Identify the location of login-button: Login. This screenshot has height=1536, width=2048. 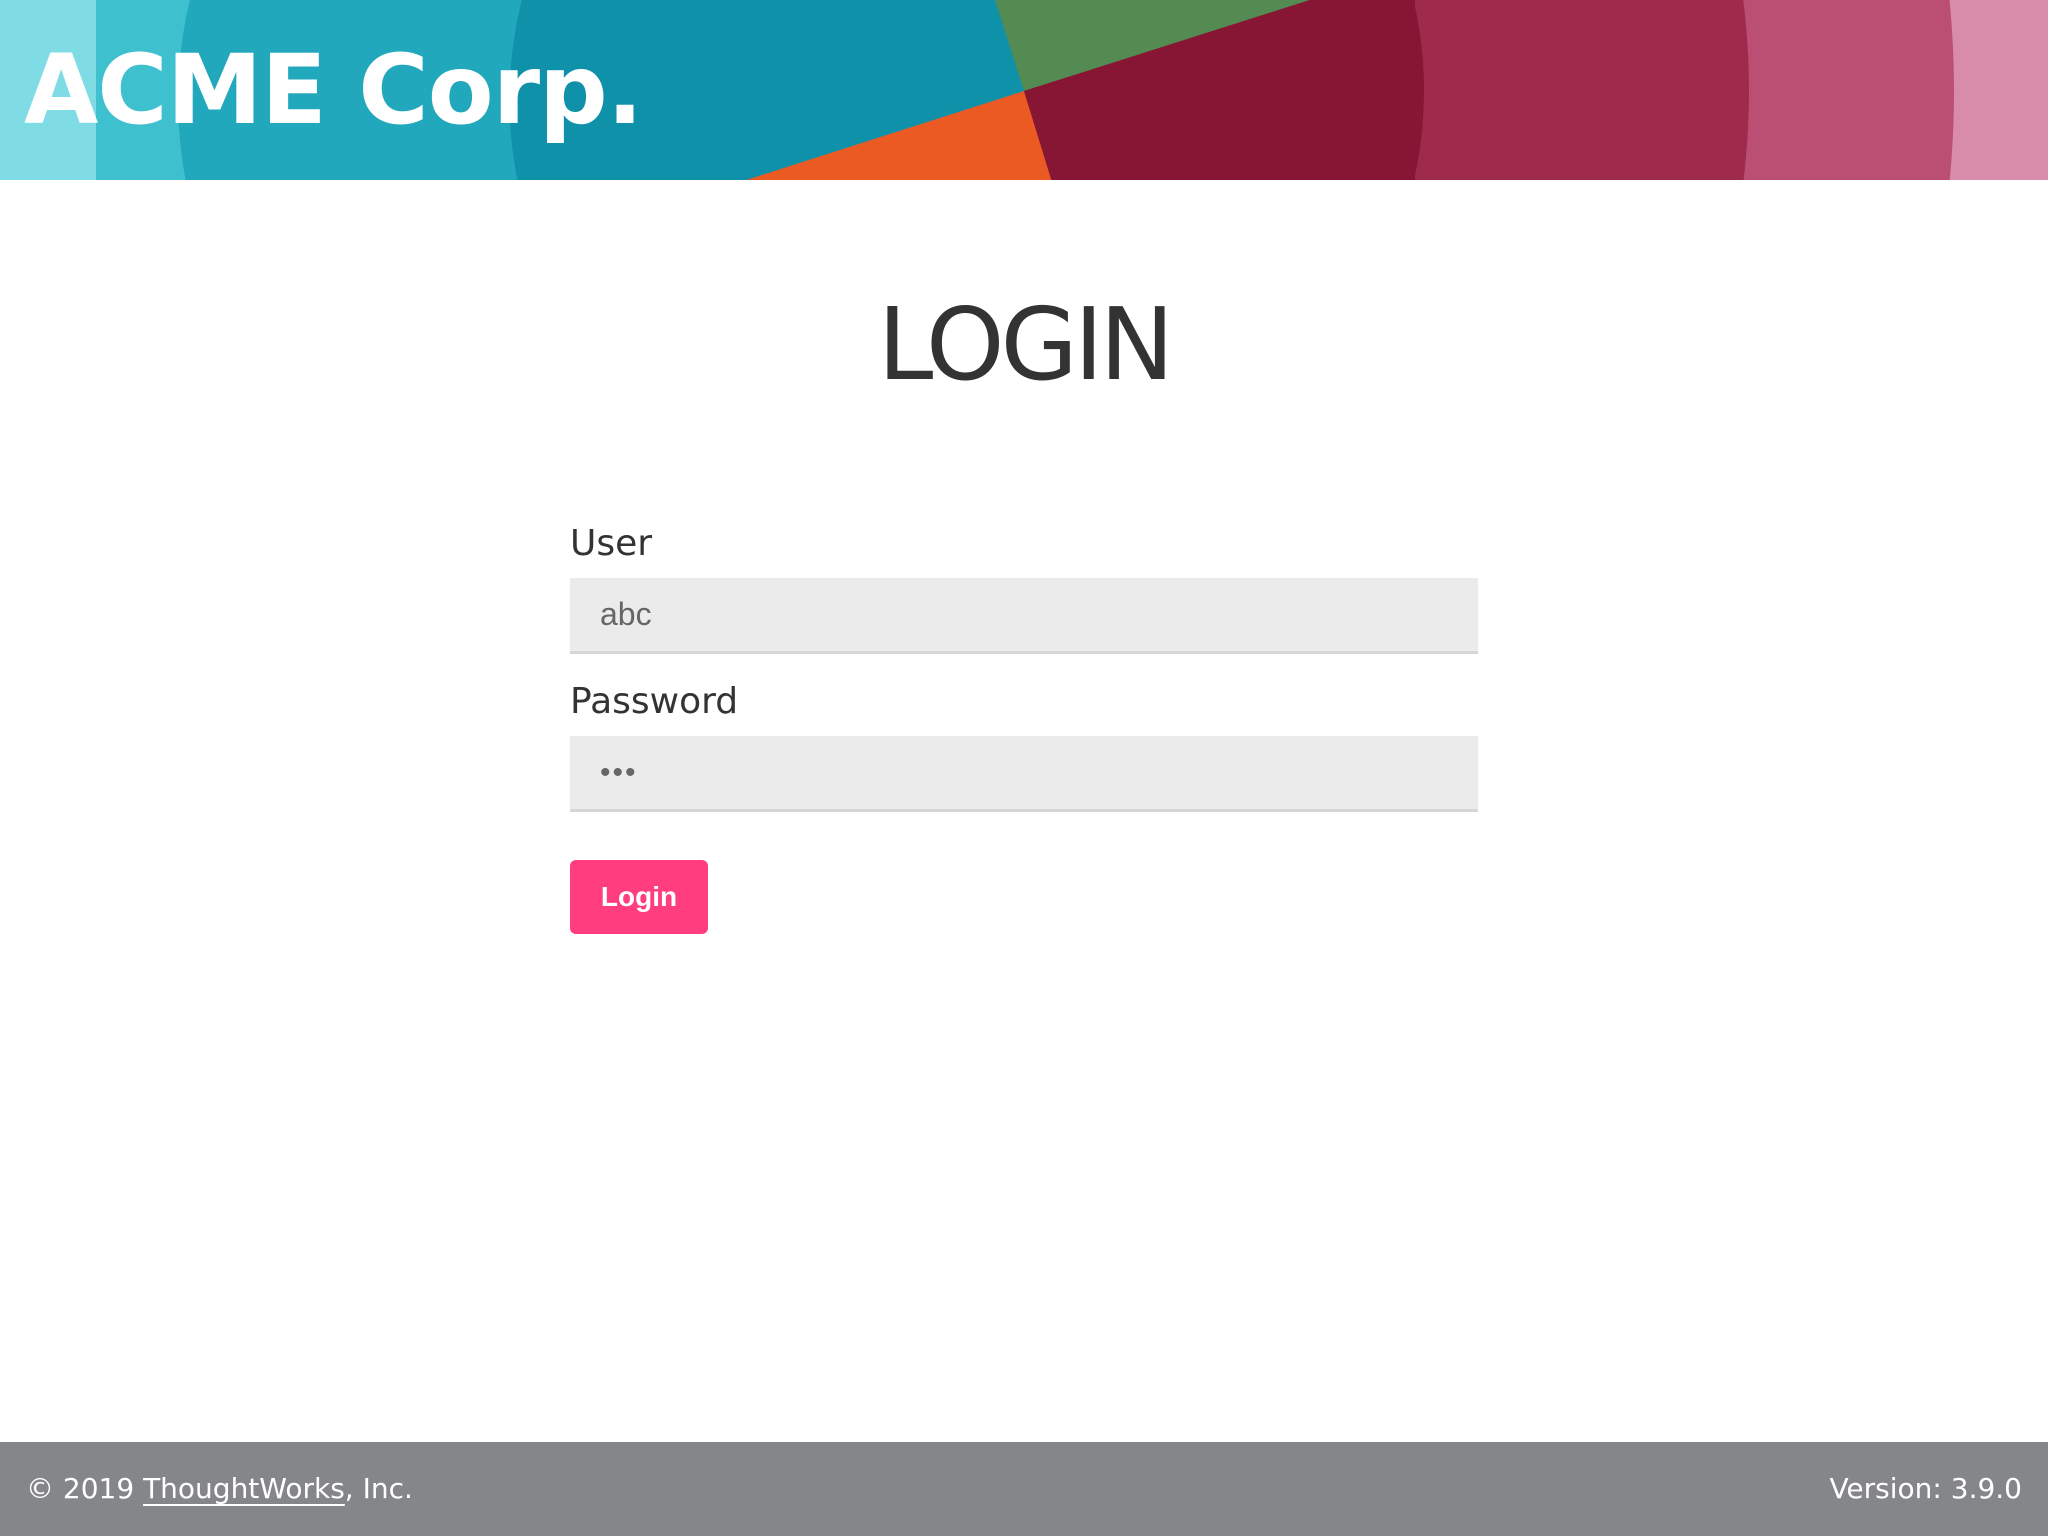
(639, 897).